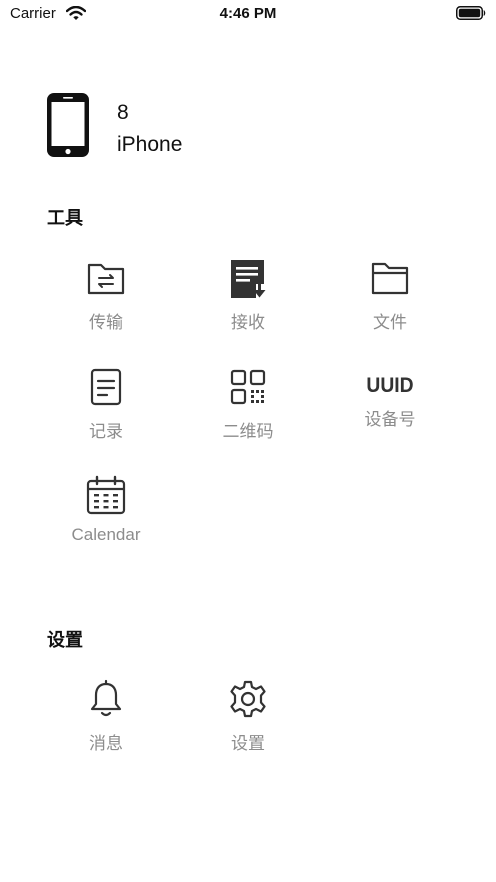 This screenshot has width=496, height=882. Describe the element at coordinates (390, 279) in the screenshot. I see `folder-icon` at that location.